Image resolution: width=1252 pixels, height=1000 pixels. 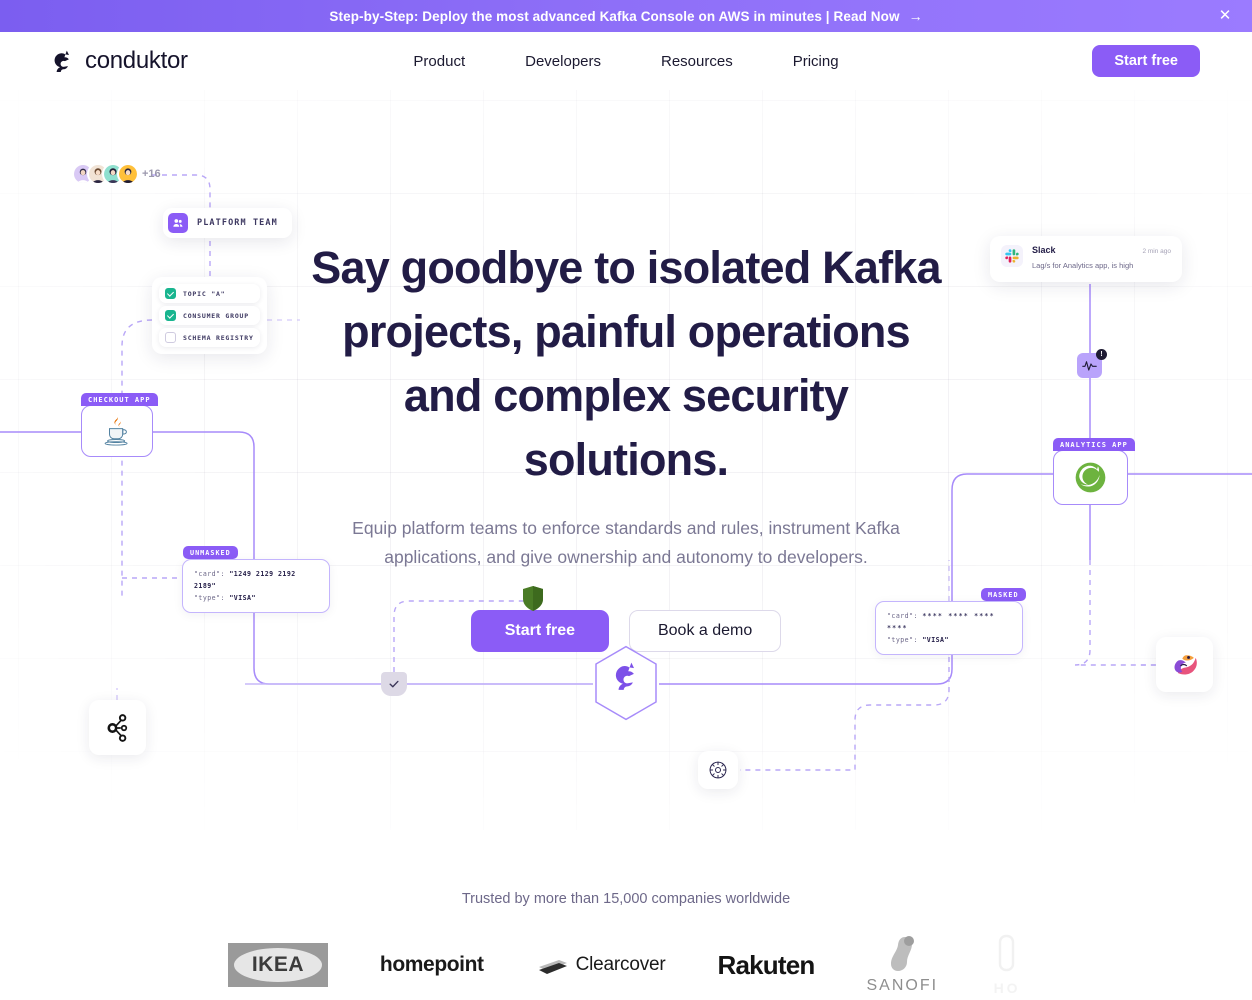 I want to click on logo-clearcover-text: Clearcover, so click(x=620, y=964).